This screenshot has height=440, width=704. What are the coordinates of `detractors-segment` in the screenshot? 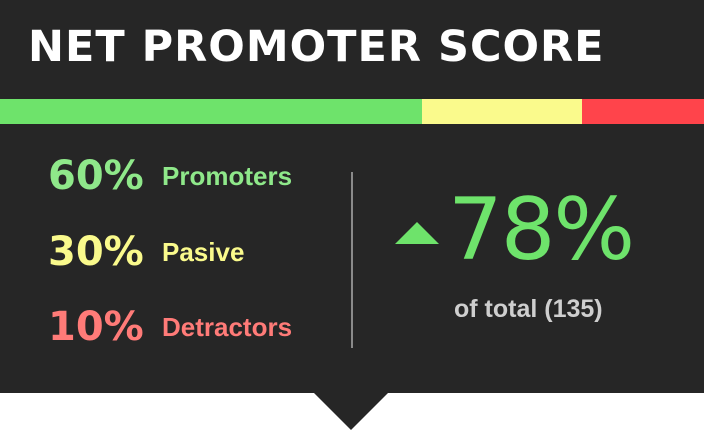 It's located at (643, 111).